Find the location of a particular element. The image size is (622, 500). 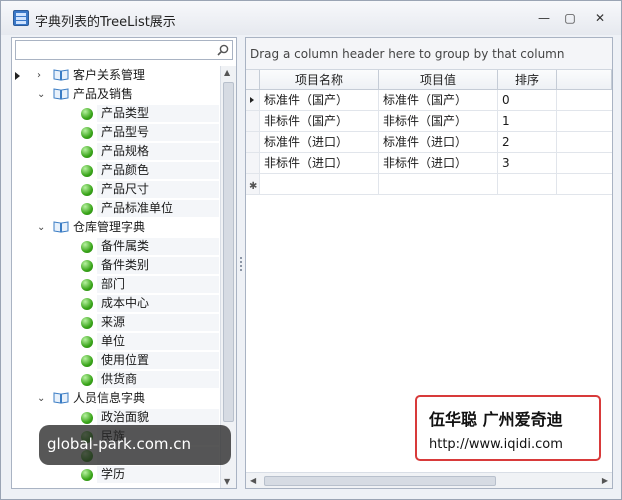

tree-node-item: 产品型号 is located at coordinates (116, 132).